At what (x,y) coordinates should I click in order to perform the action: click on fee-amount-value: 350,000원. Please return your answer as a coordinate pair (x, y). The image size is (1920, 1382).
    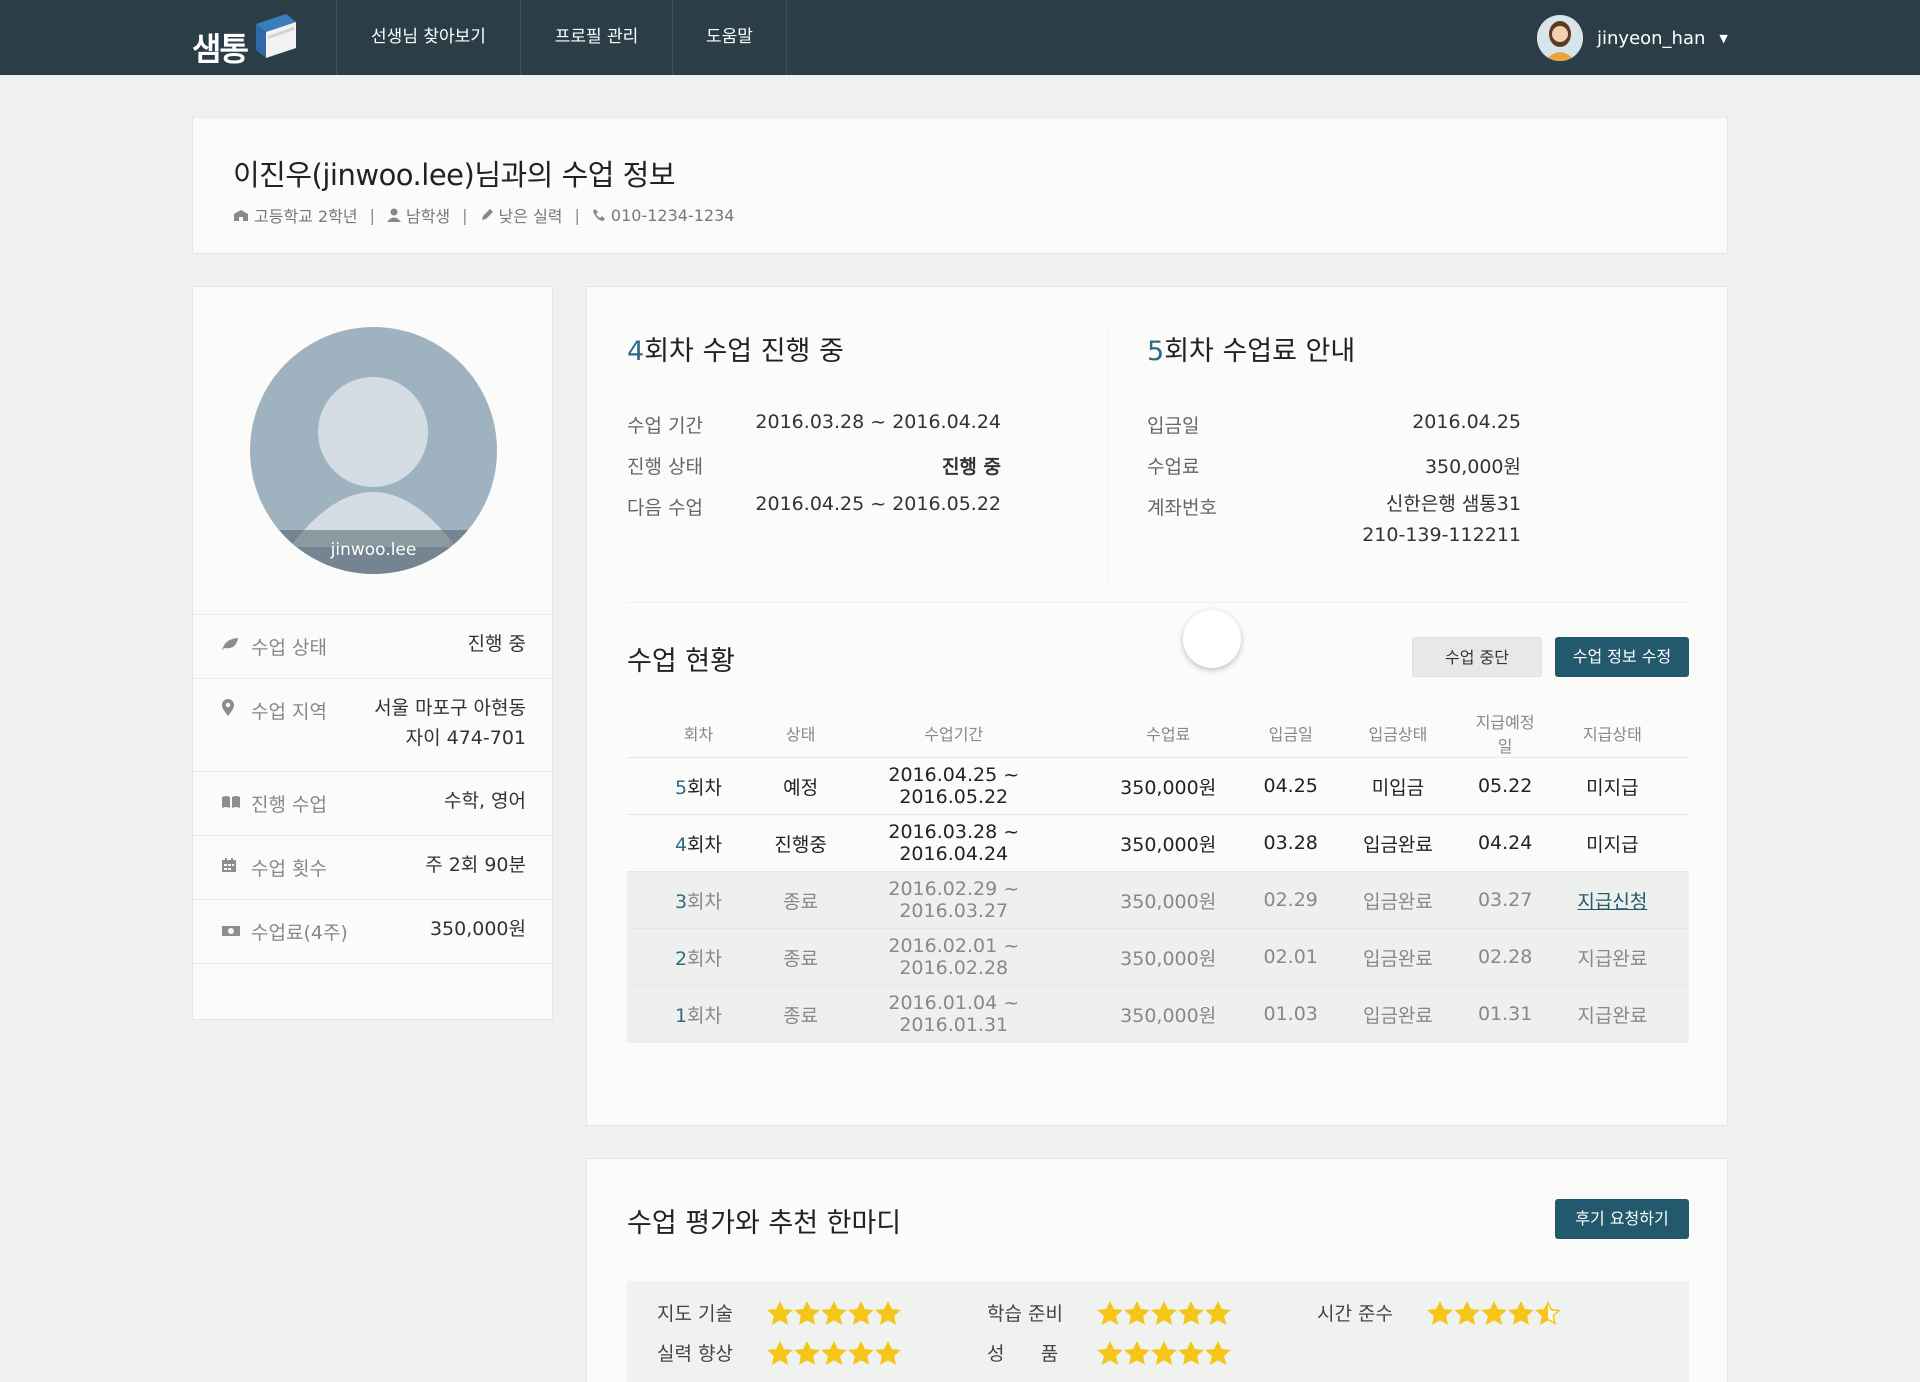
    Looking at the image, I should click on (1472, 467).